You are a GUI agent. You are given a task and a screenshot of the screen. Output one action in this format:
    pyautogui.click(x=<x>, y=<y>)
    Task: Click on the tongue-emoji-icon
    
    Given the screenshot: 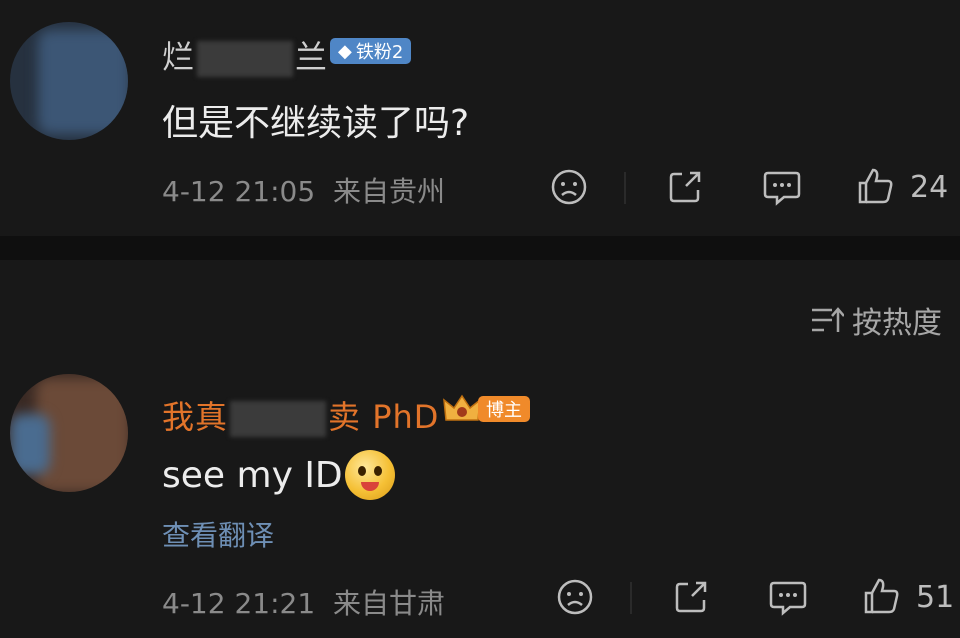 What is the action you would take?
    pyautogui.click(x=369, y=475)
    